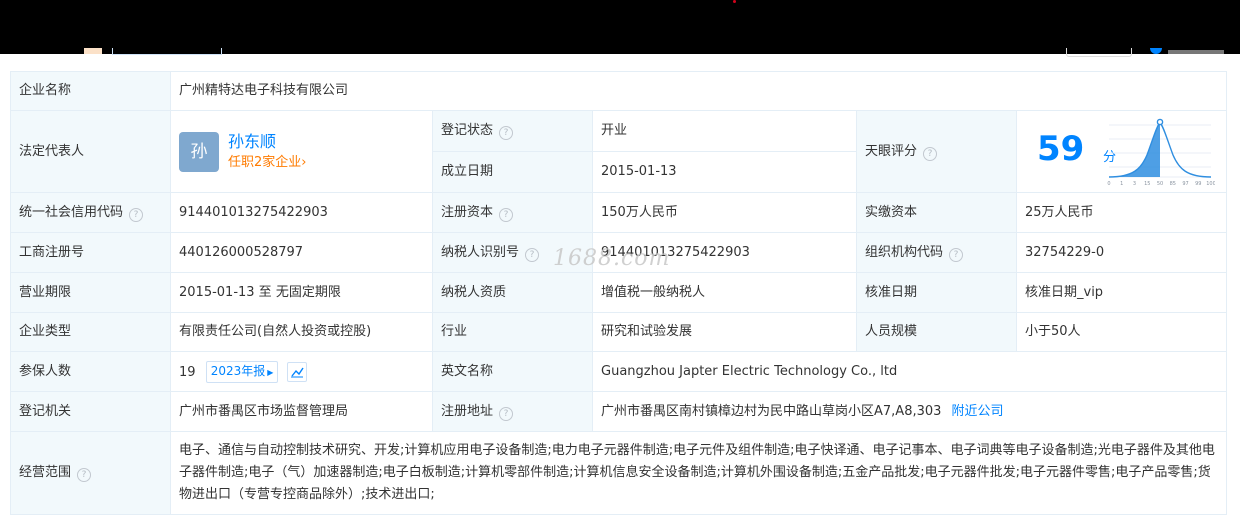 This screenshot has width=1240, height=518. I want to click on org-code-value: 32754229-0, so click(1121, 252).